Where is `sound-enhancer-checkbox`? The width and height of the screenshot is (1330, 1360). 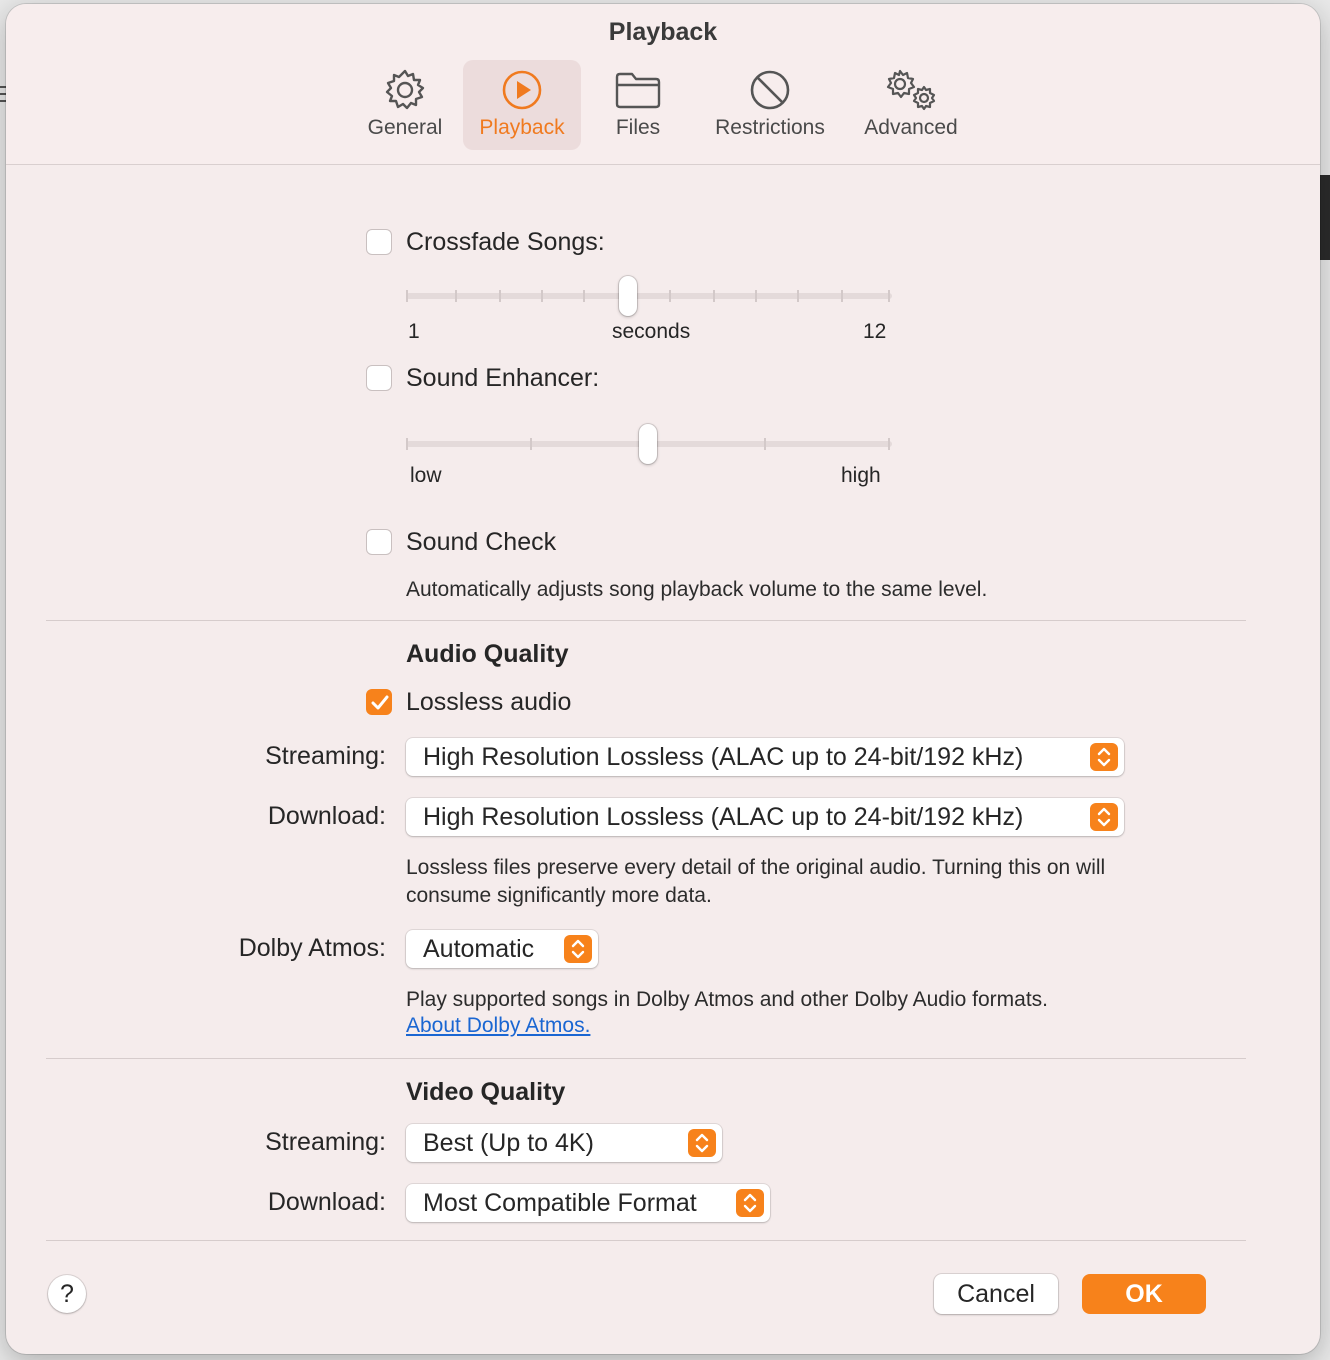
sound-enhancer-checkbox is located at coordinates (379, 378).